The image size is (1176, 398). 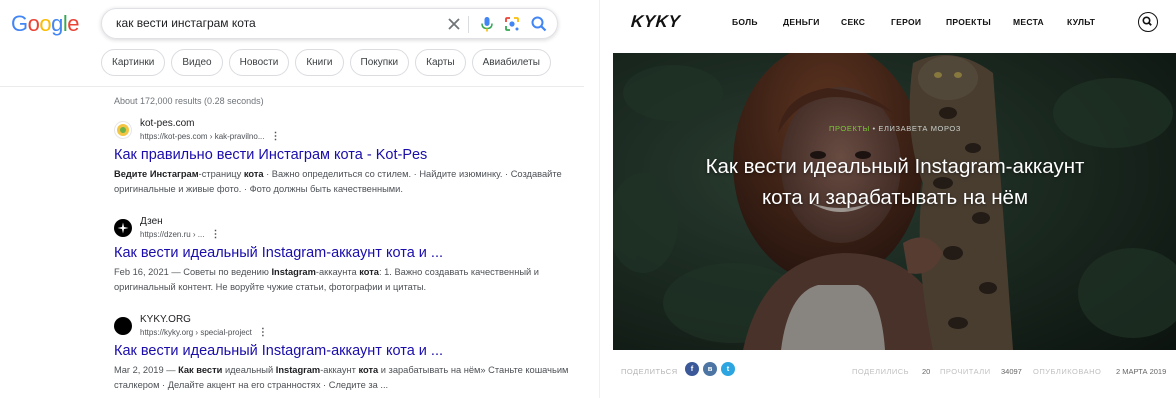 I want to click on mic-icon, so click(x=487, y=24).